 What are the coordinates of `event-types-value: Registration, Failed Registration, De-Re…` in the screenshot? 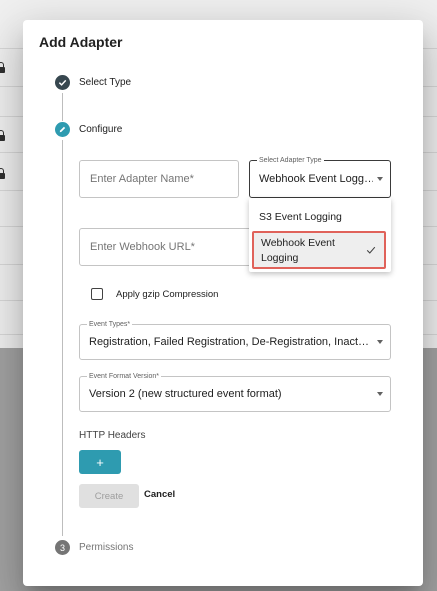 It's located at (229, 342).